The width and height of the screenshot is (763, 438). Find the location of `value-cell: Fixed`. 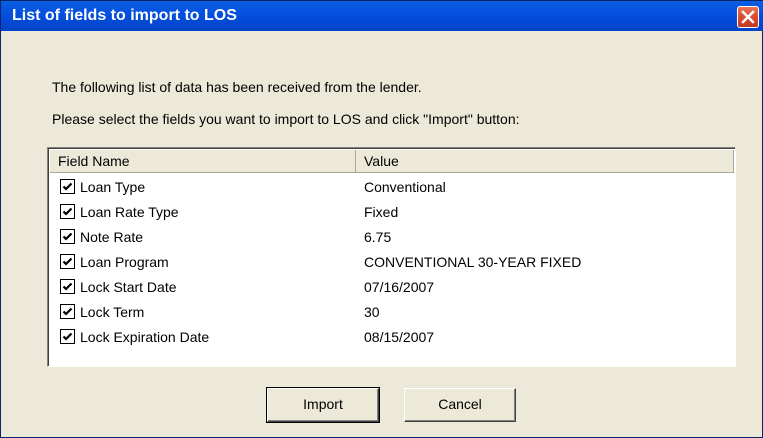

value-cell: Fixed is located at coordinates (381, 212).